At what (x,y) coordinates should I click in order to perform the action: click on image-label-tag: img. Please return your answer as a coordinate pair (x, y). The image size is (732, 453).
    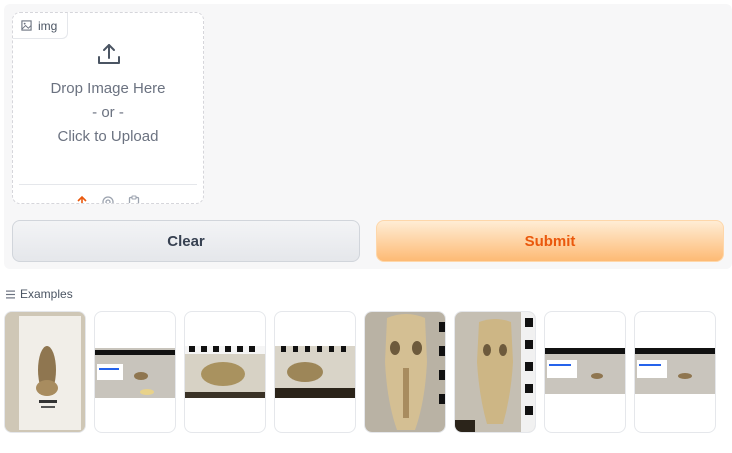
    Looking at the image, I should click on (41, 26).